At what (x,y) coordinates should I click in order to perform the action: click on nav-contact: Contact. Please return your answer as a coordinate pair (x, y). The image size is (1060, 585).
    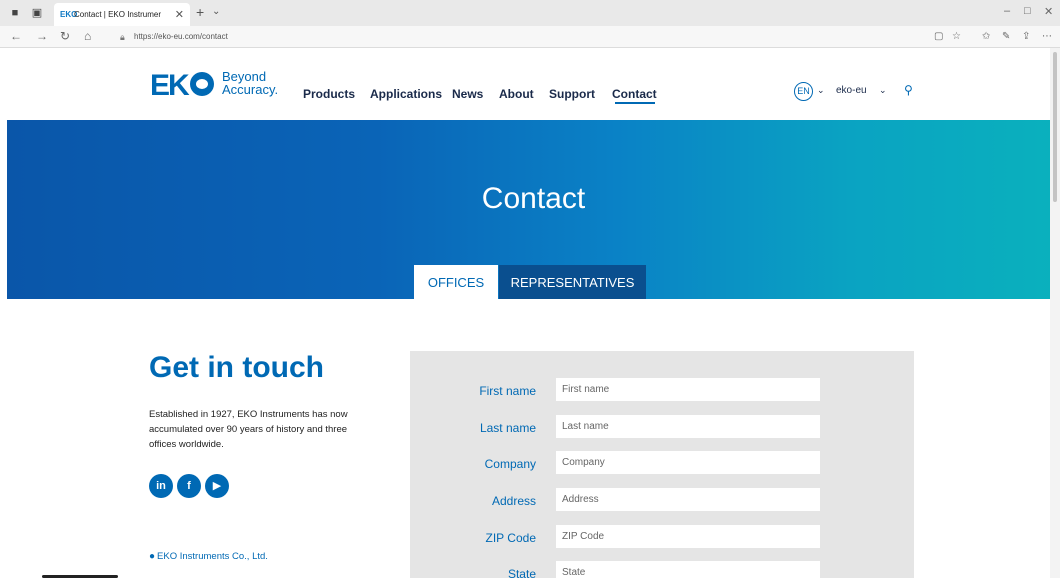
    Looking at the image, I should click on (634, 94).